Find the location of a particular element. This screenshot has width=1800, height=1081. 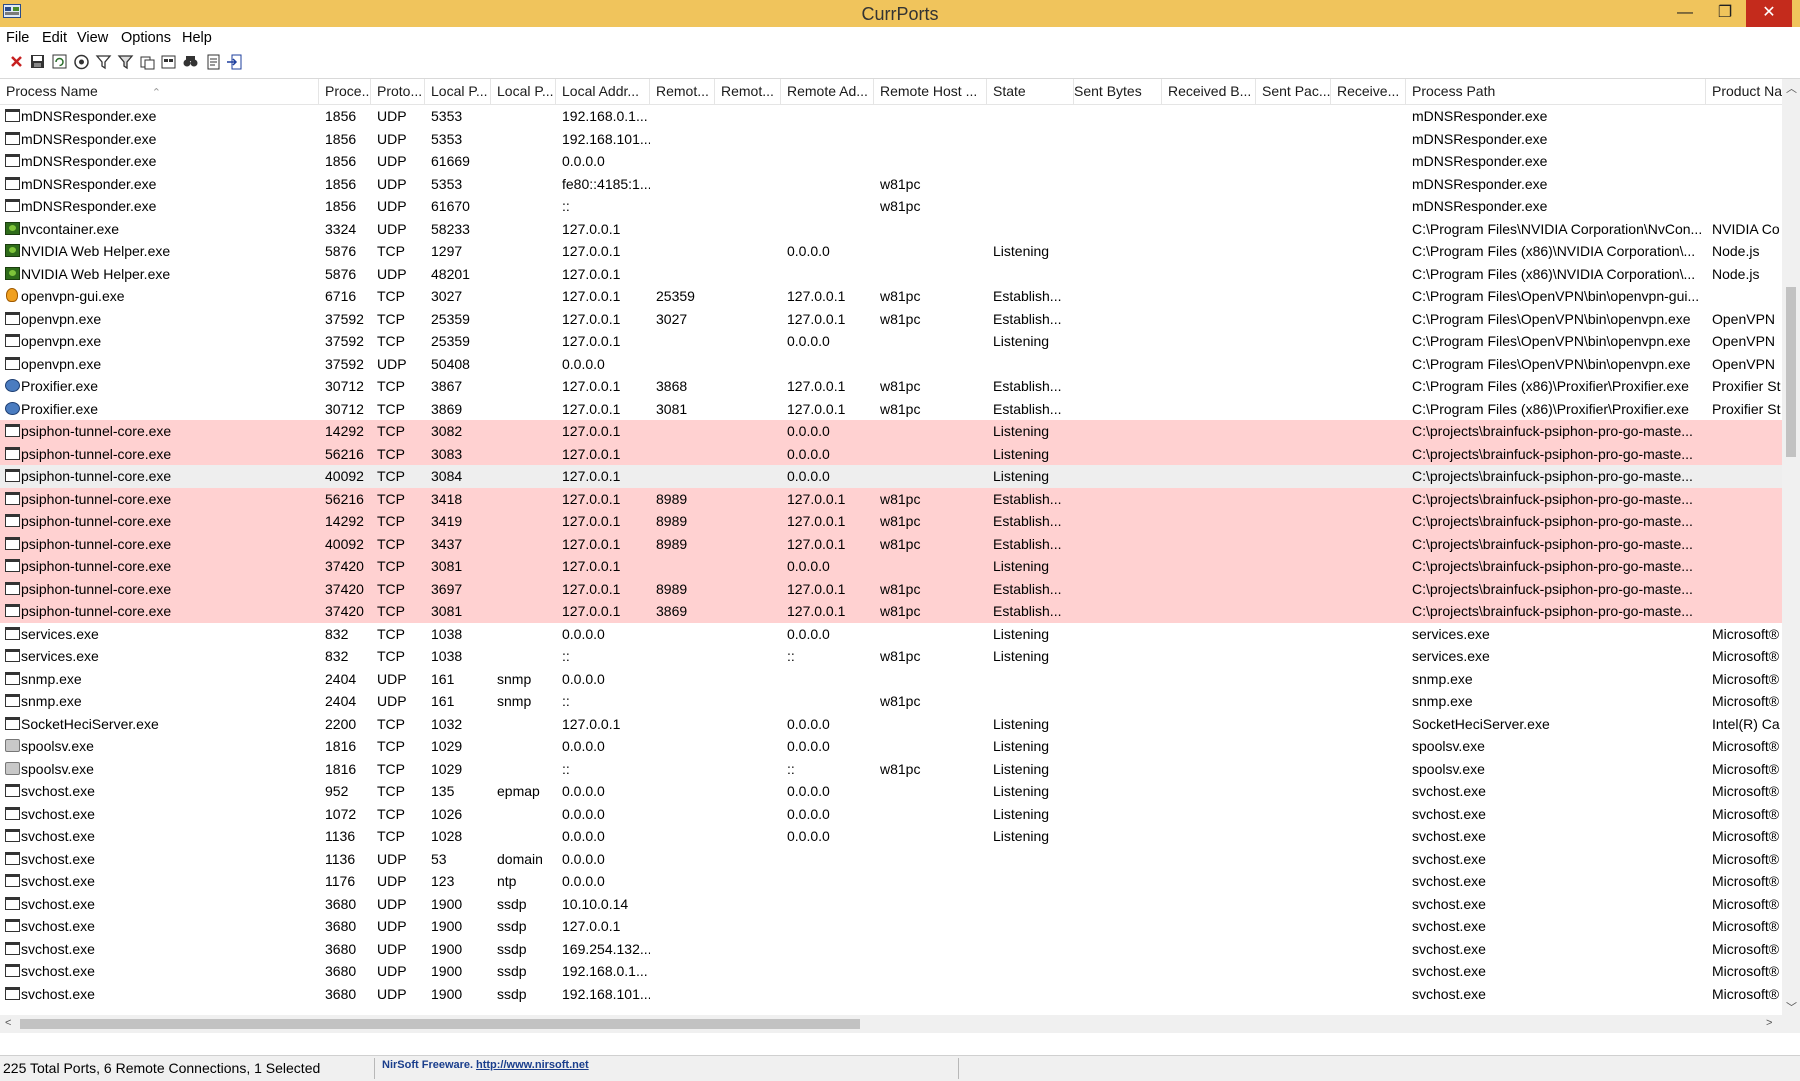

process-name-text: openvpn.exe is located at coordinates (61, 318).